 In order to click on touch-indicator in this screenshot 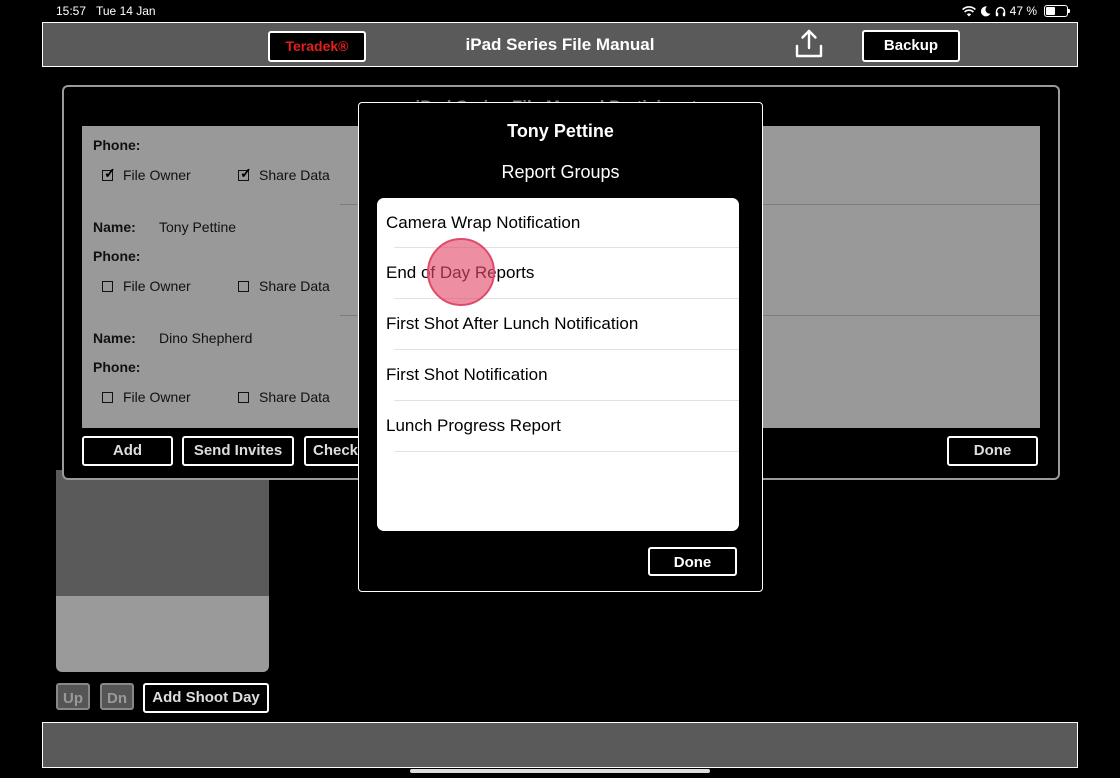, I will do `click(461, 272)`.